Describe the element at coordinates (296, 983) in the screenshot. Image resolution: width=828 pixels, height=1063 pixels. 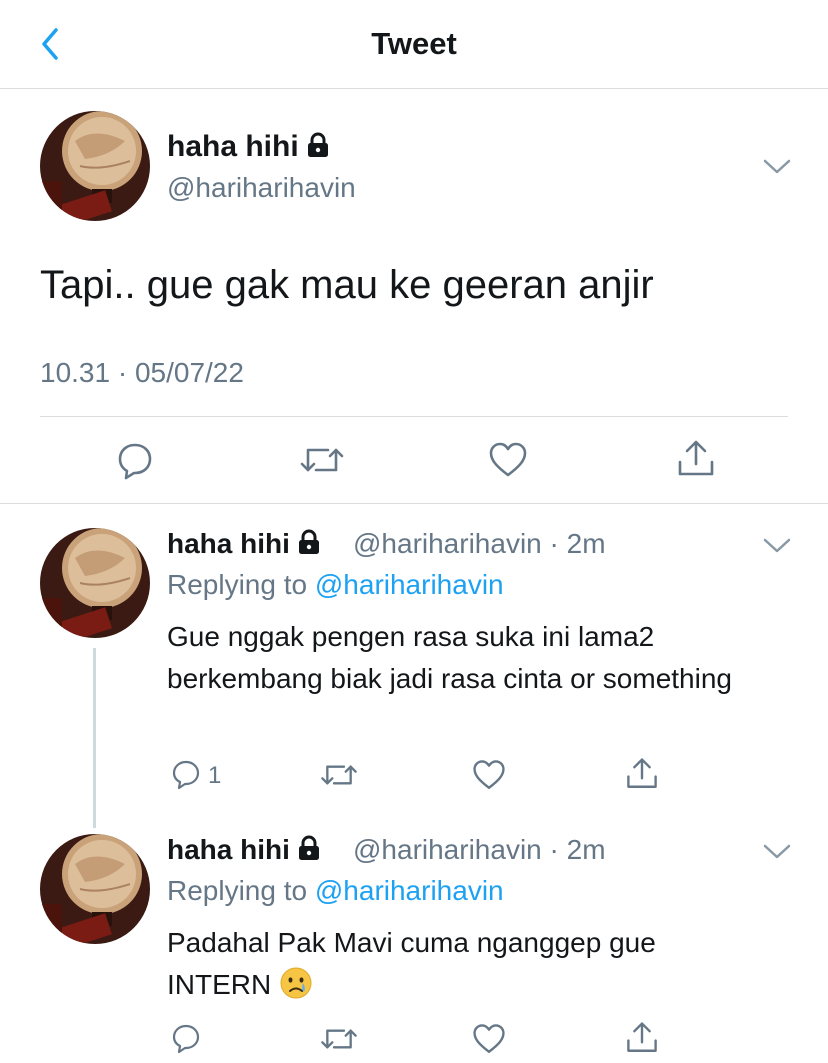
I see `crying-face-emoji` at that location.